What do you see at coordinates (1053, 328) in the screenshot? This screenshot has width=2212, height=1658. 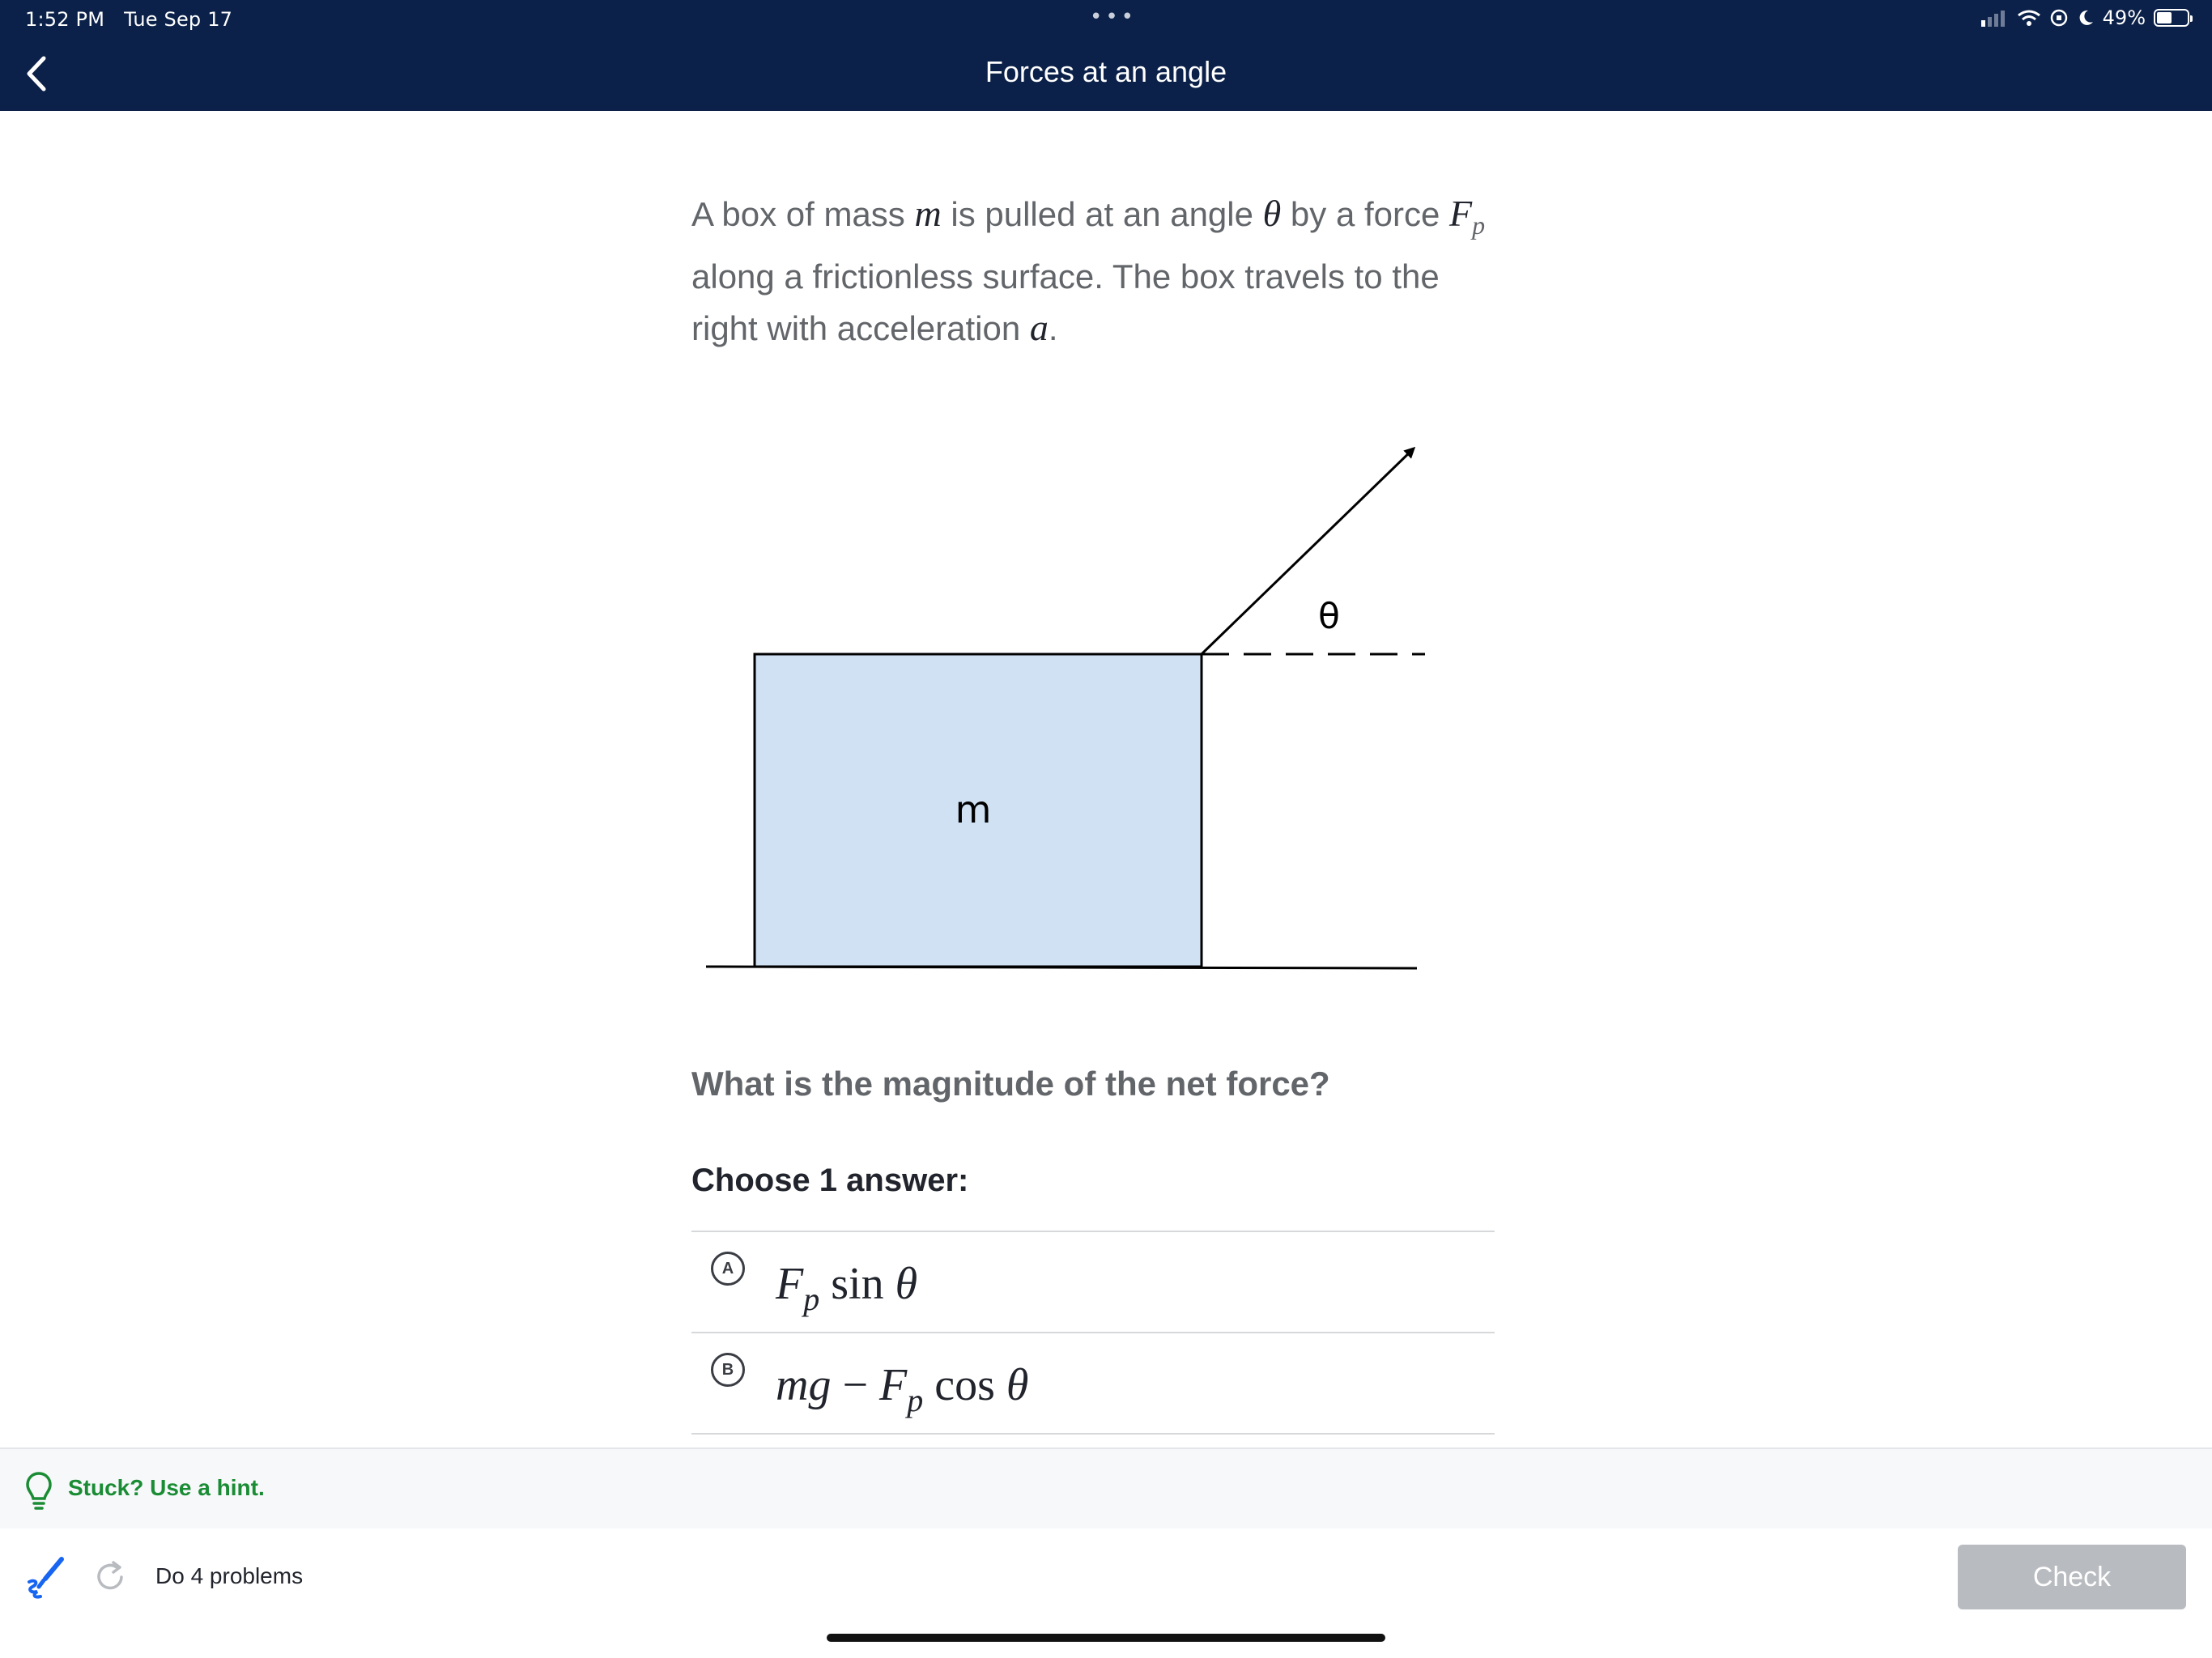 I see `problem-text-part: .` at bounding box center [1053, 328].